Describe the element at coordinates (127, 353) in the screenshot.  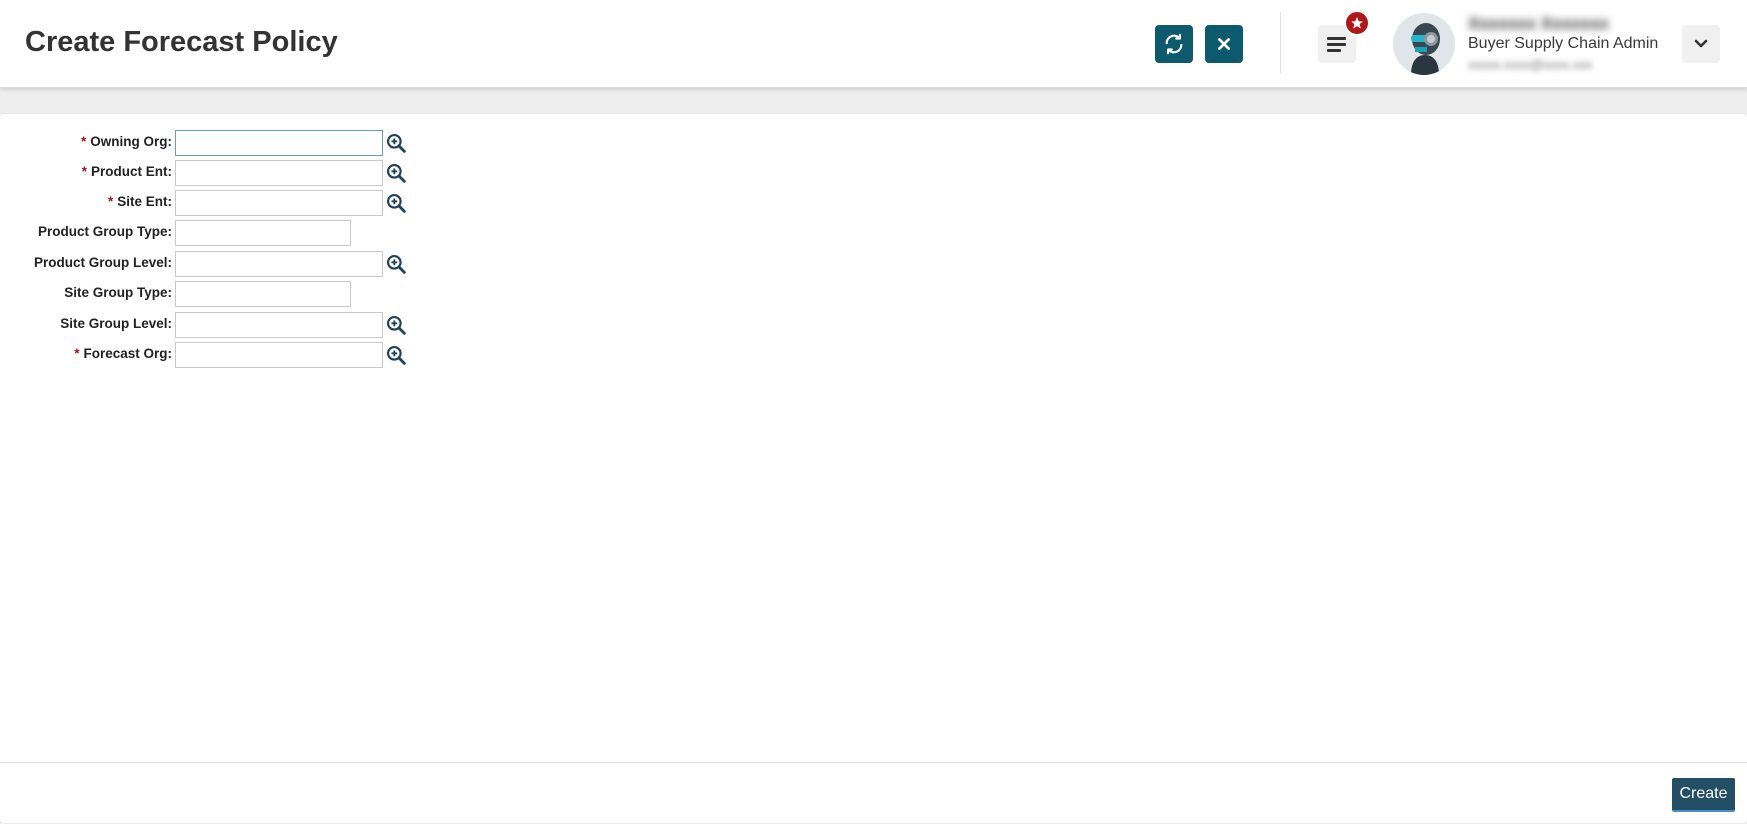
I see `field-label-text: Forecast Org:` at that location.